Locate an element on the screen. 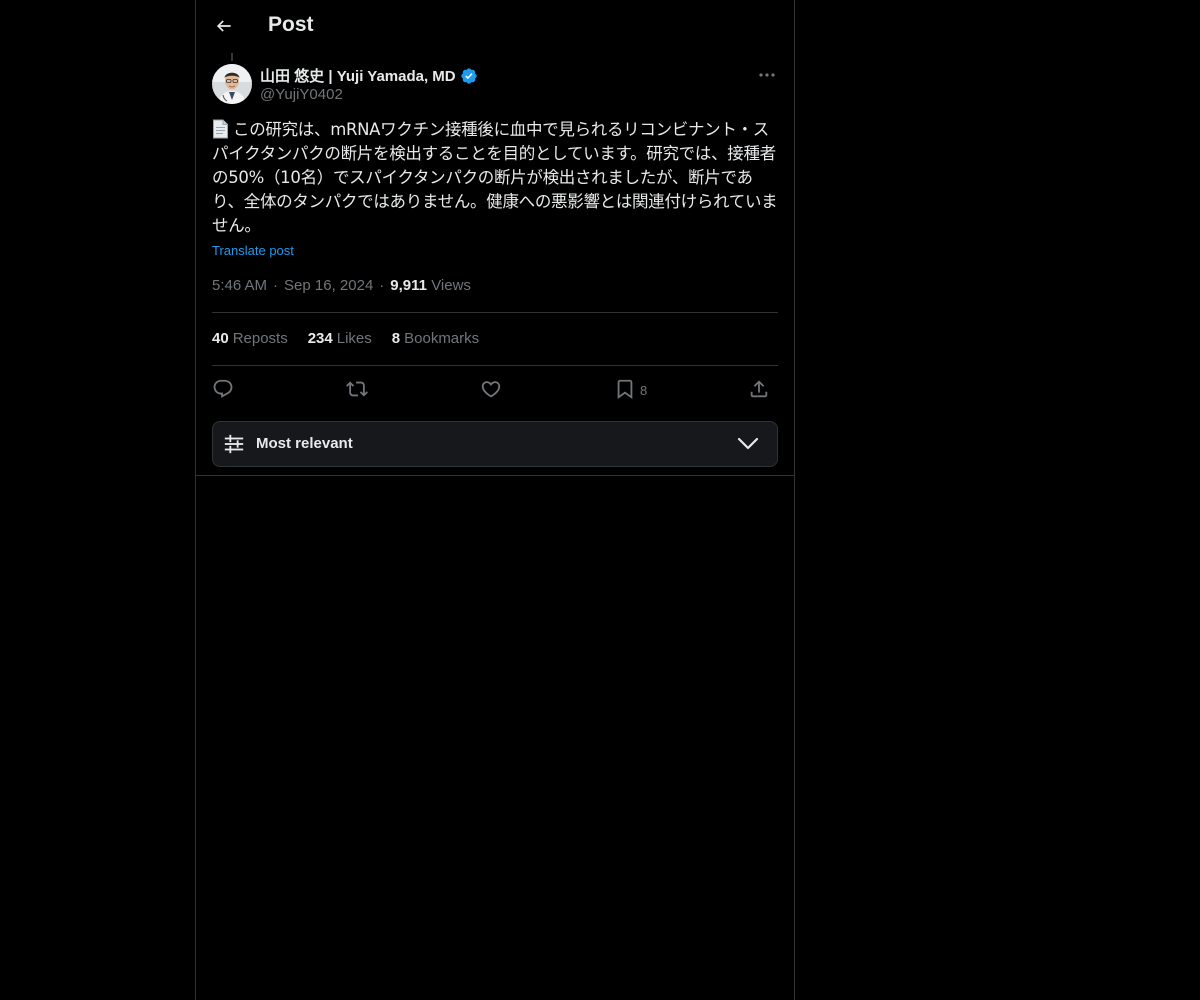 Image resolution: width=1200 pixels, height=1000 pixels. author-name: 山田 悠史 | Yuji Yamada, MD is located at coordinates (369, 75).